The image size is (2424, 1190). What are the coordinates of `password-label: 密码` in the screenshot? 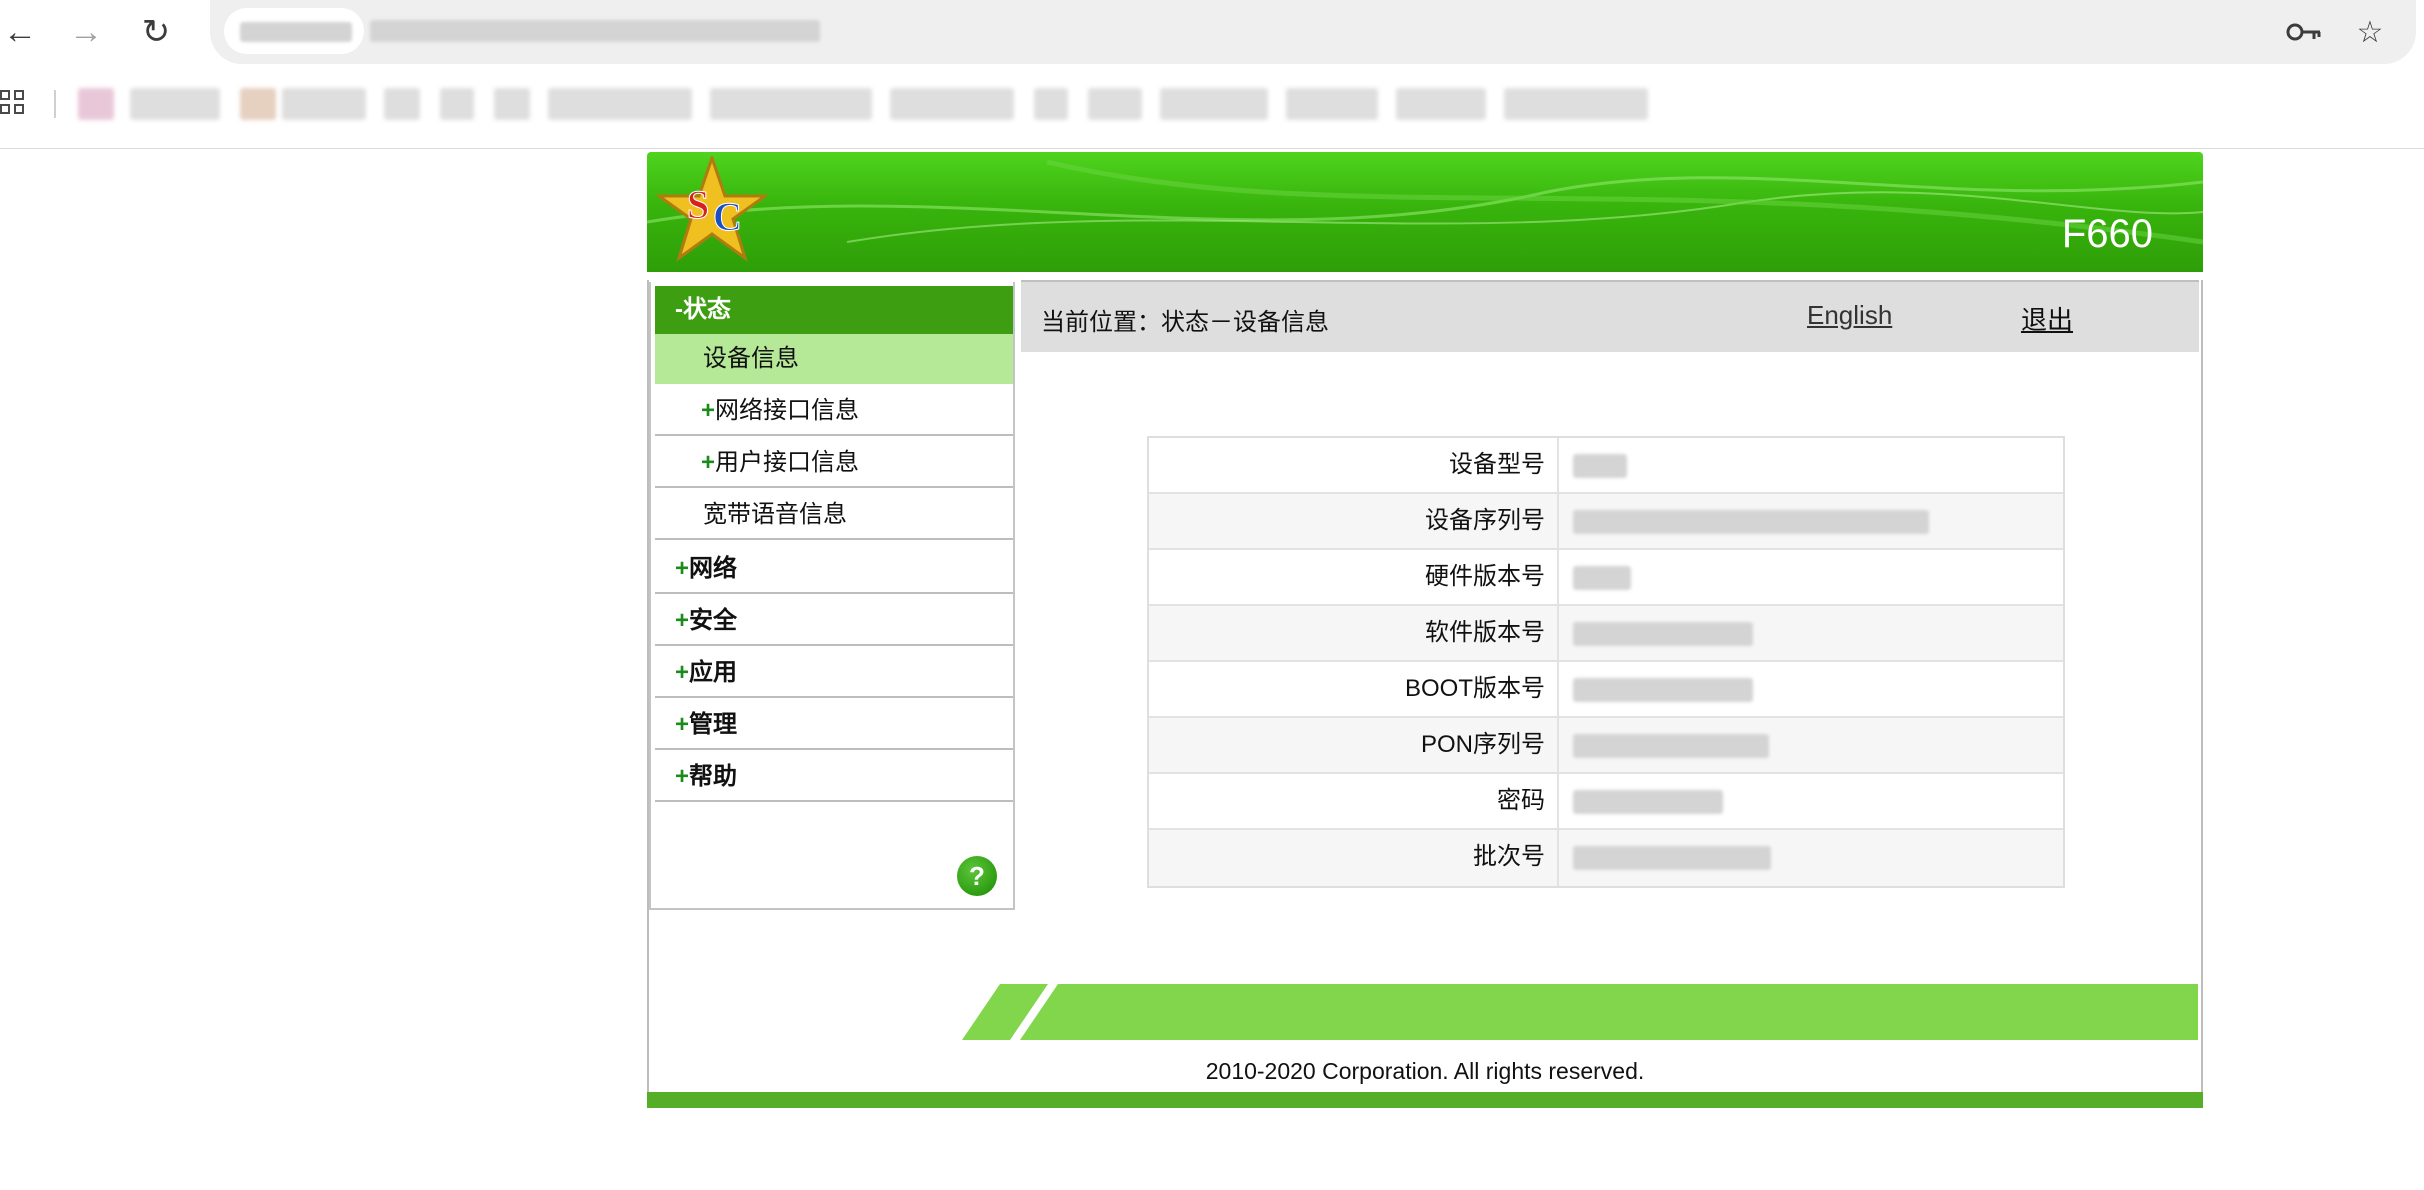 It's located at (1354, 801).